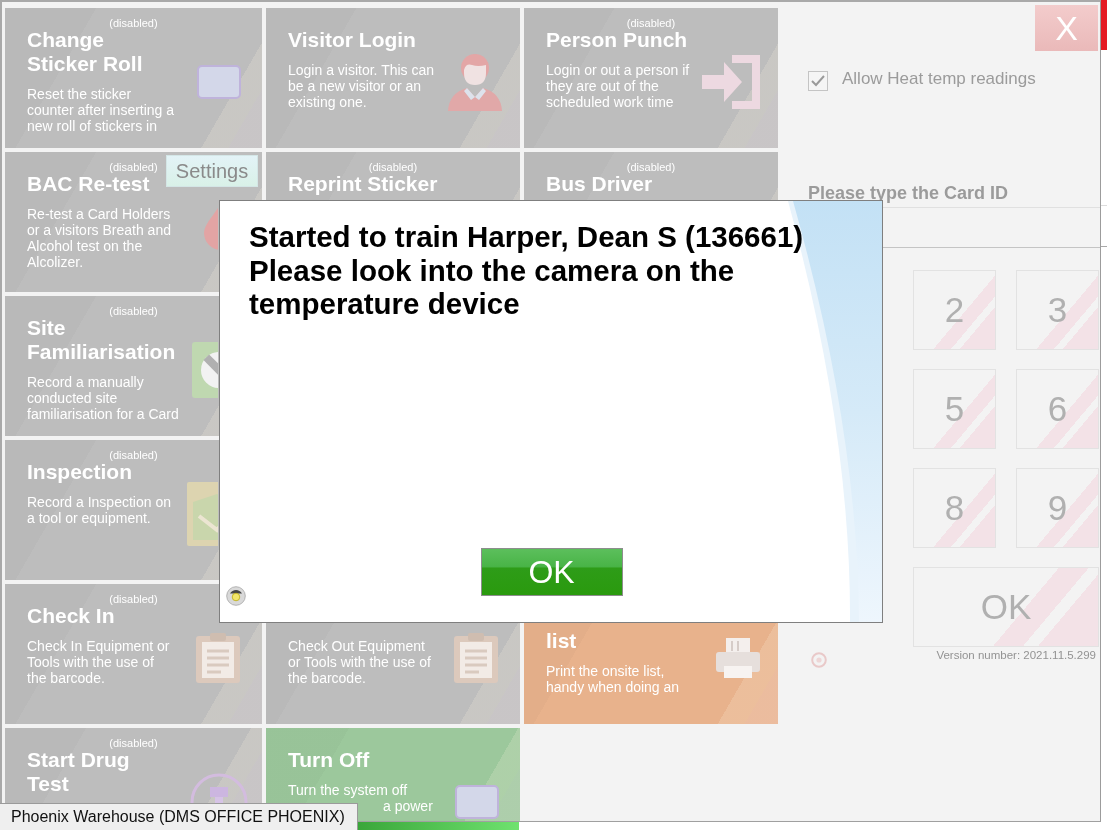  Describe the element at coordinates (78, 772) in the screenshot. I see `tile-title: Start Drug Test` at that location.